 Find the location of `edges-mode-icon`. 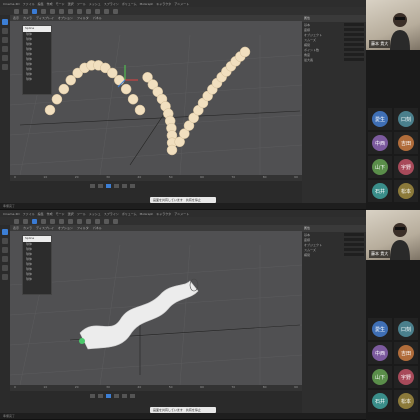

edges-mode-icon is located at coordinates (5, 31).